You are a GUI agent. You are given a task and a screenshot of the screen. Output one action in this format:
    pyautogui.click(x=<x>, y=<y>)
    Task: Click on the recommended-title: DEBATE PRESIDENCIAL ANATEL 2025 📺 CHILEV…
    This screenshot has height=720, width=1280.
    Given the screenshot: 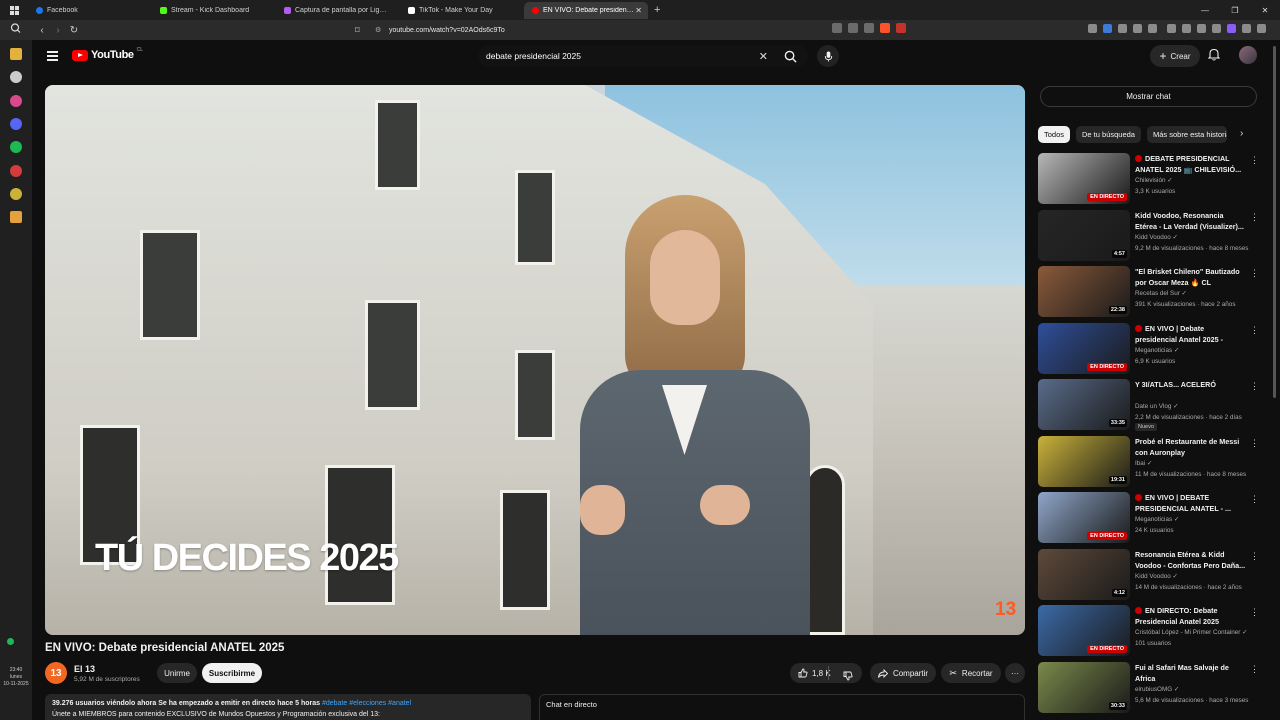 What is the action you would take?
    pyautogui.click(x=1191, y=164)
    